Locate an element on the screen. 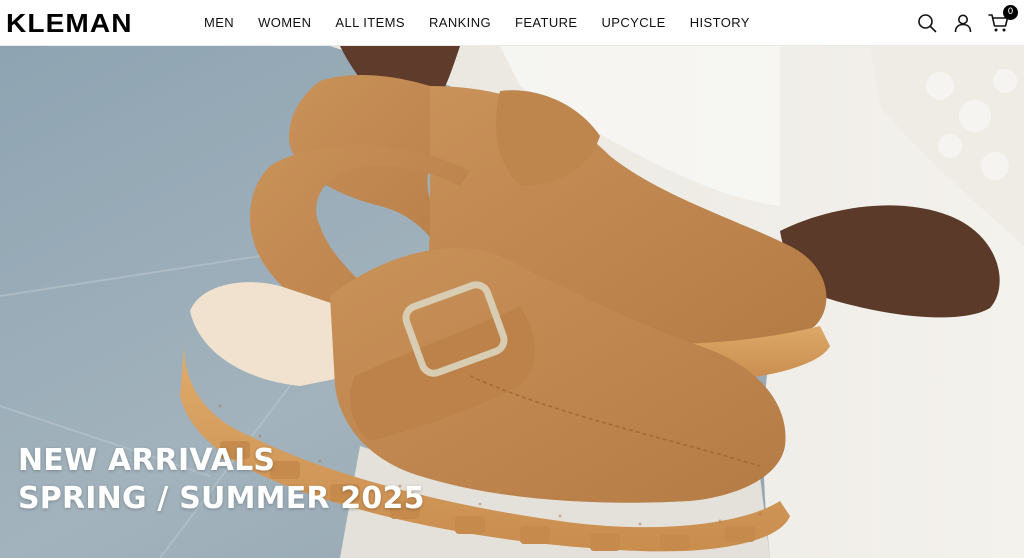  nav-item-women: WOMEN is located at coordinates (284, 22).